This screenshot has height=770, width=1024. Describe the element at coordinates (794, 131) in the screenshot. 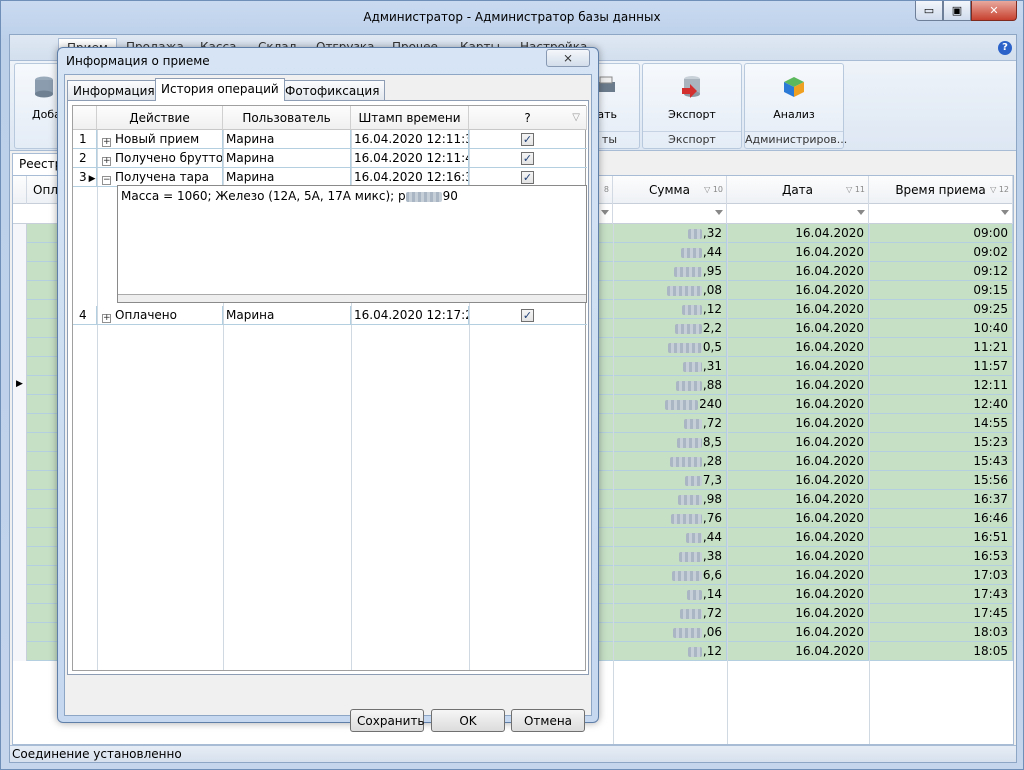

I see `group-separator` at that location.